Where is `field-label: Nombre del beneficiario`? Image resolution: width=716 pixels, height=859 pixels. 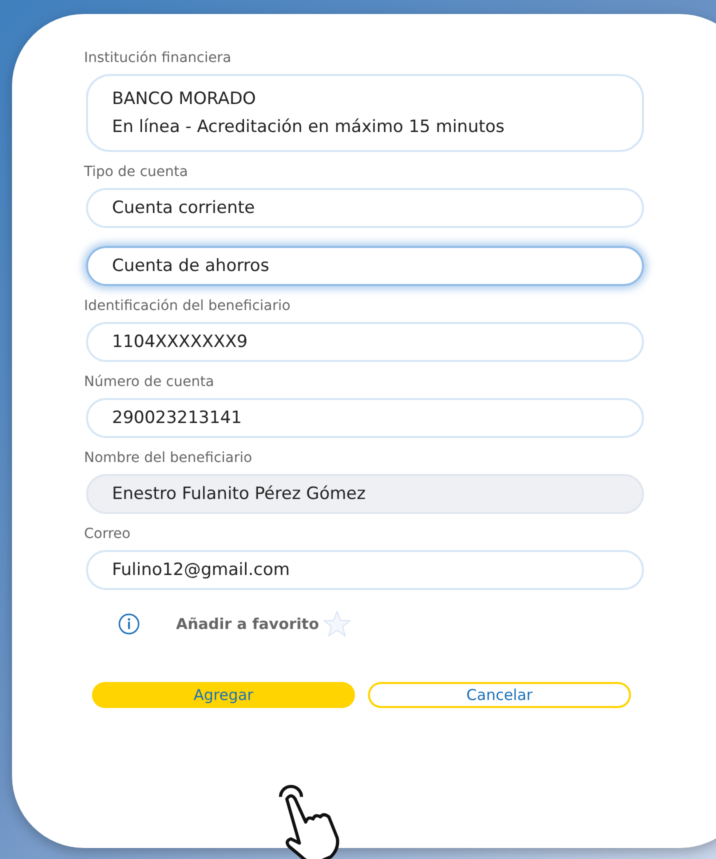
field-label: Nombre del beneficiario is located at coordinates (169, 458).